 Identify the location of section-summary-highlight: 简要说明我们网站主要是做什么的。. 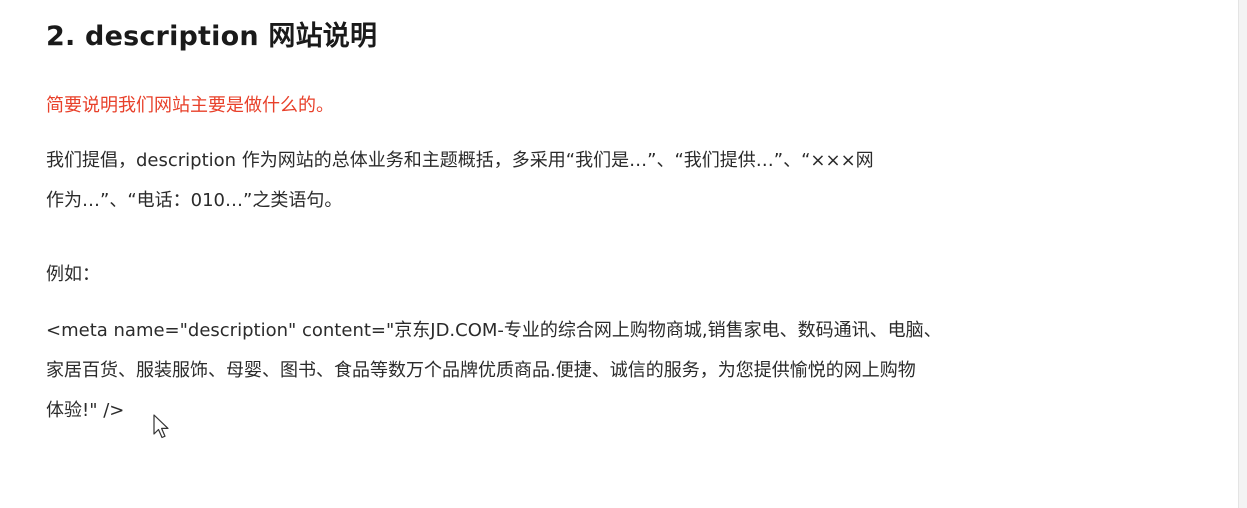
(190, 105).